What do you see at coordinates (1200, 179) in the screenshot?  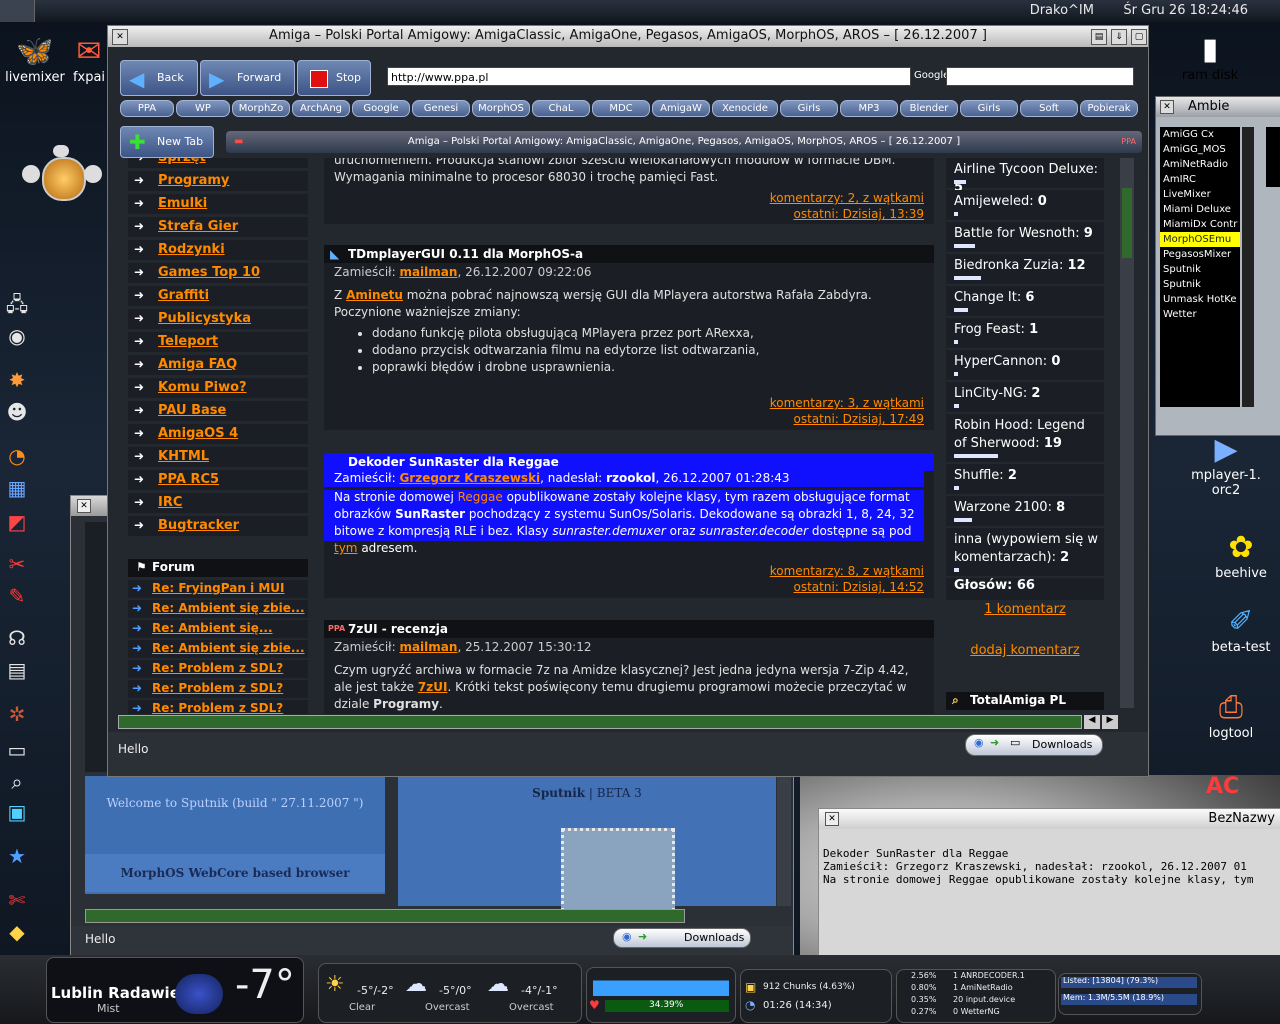 I see `ambient-program-item: AmIRC` at bounding box center [1200, 179].